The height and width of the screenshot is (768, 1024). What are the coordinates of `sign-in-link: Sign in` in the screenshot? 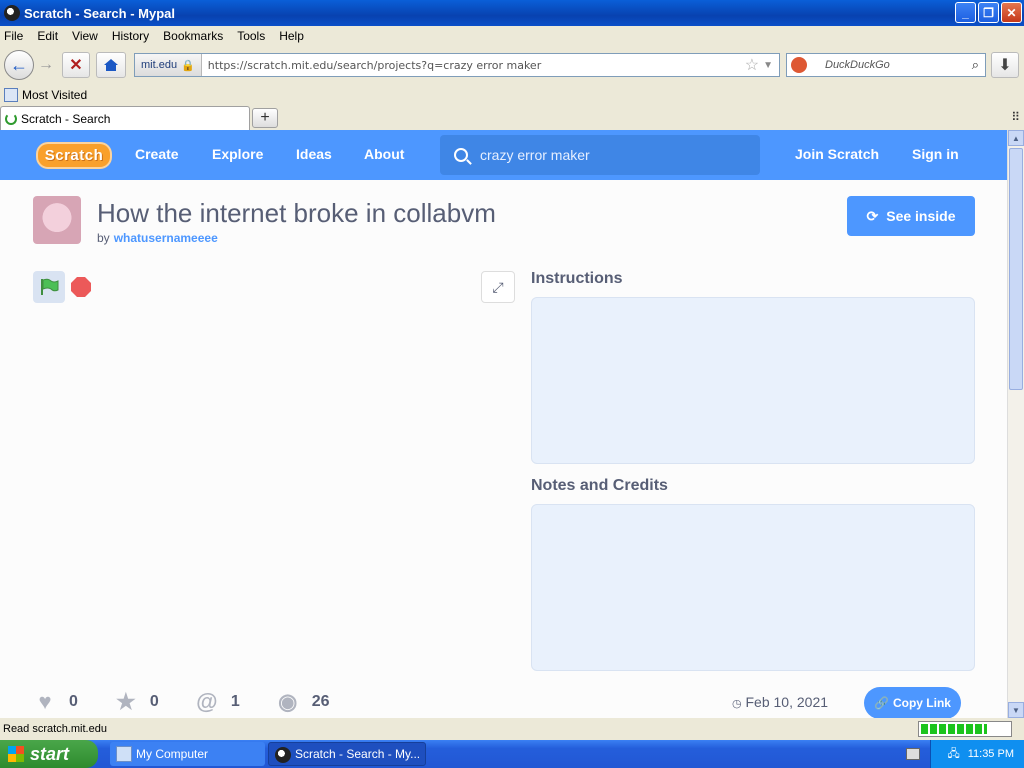 It's located at (935, 154).